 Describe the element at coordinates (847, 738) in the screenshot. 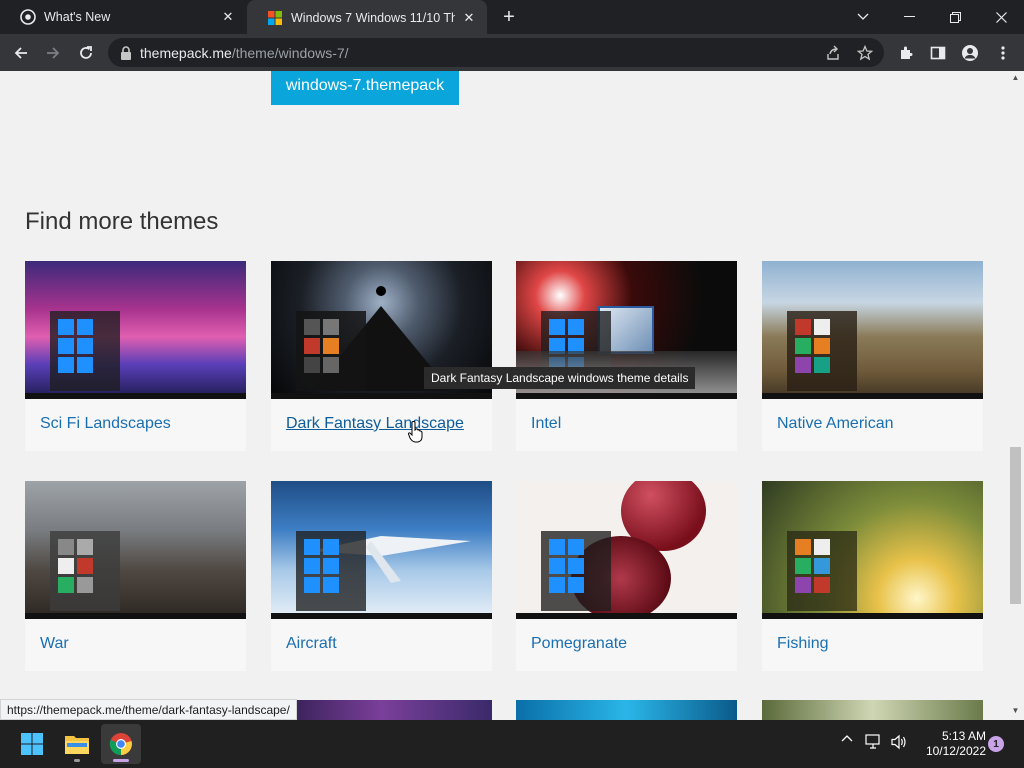

I see `show-hidden-icons-icon` at that location.